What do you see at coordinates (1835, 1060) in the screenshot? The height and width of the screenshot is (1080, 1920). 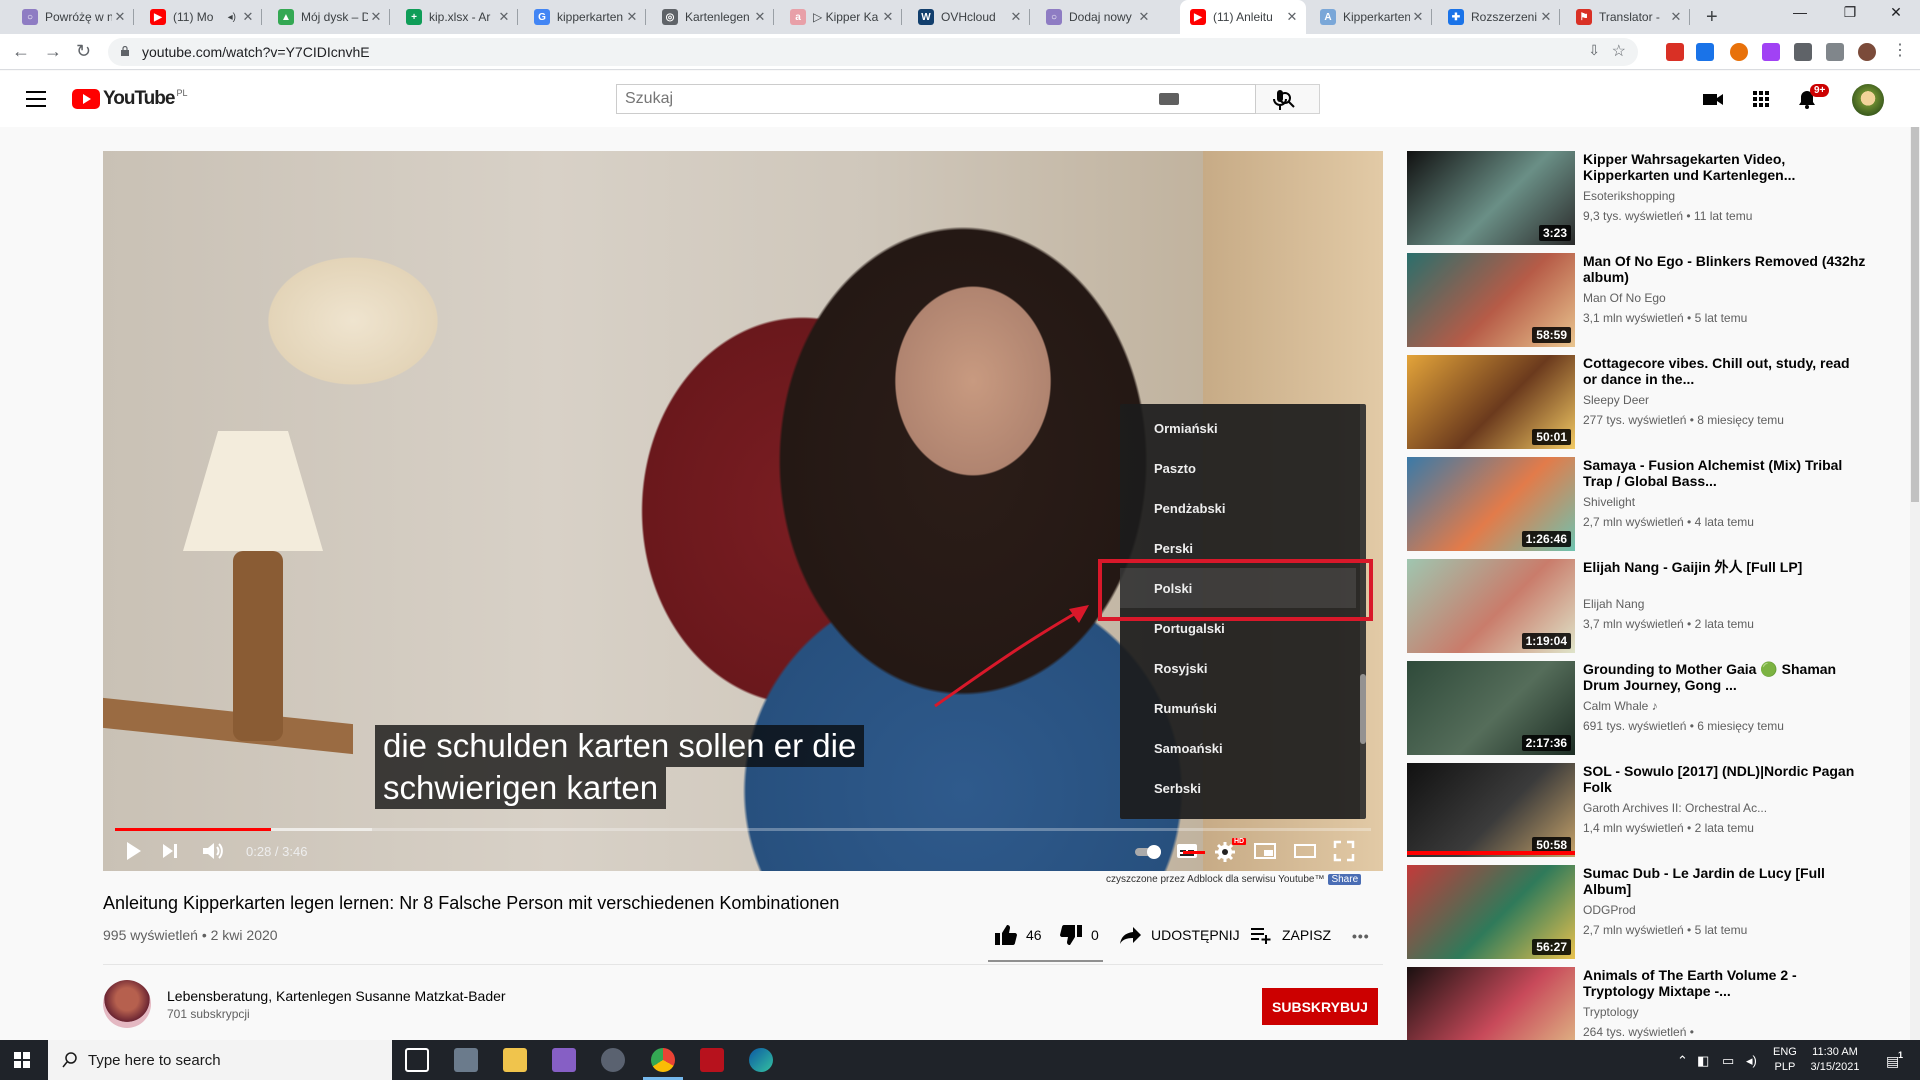 I see `taskbar-clock: 11:30 AM 3/15/2021` at bounding box center [1835, 1060].